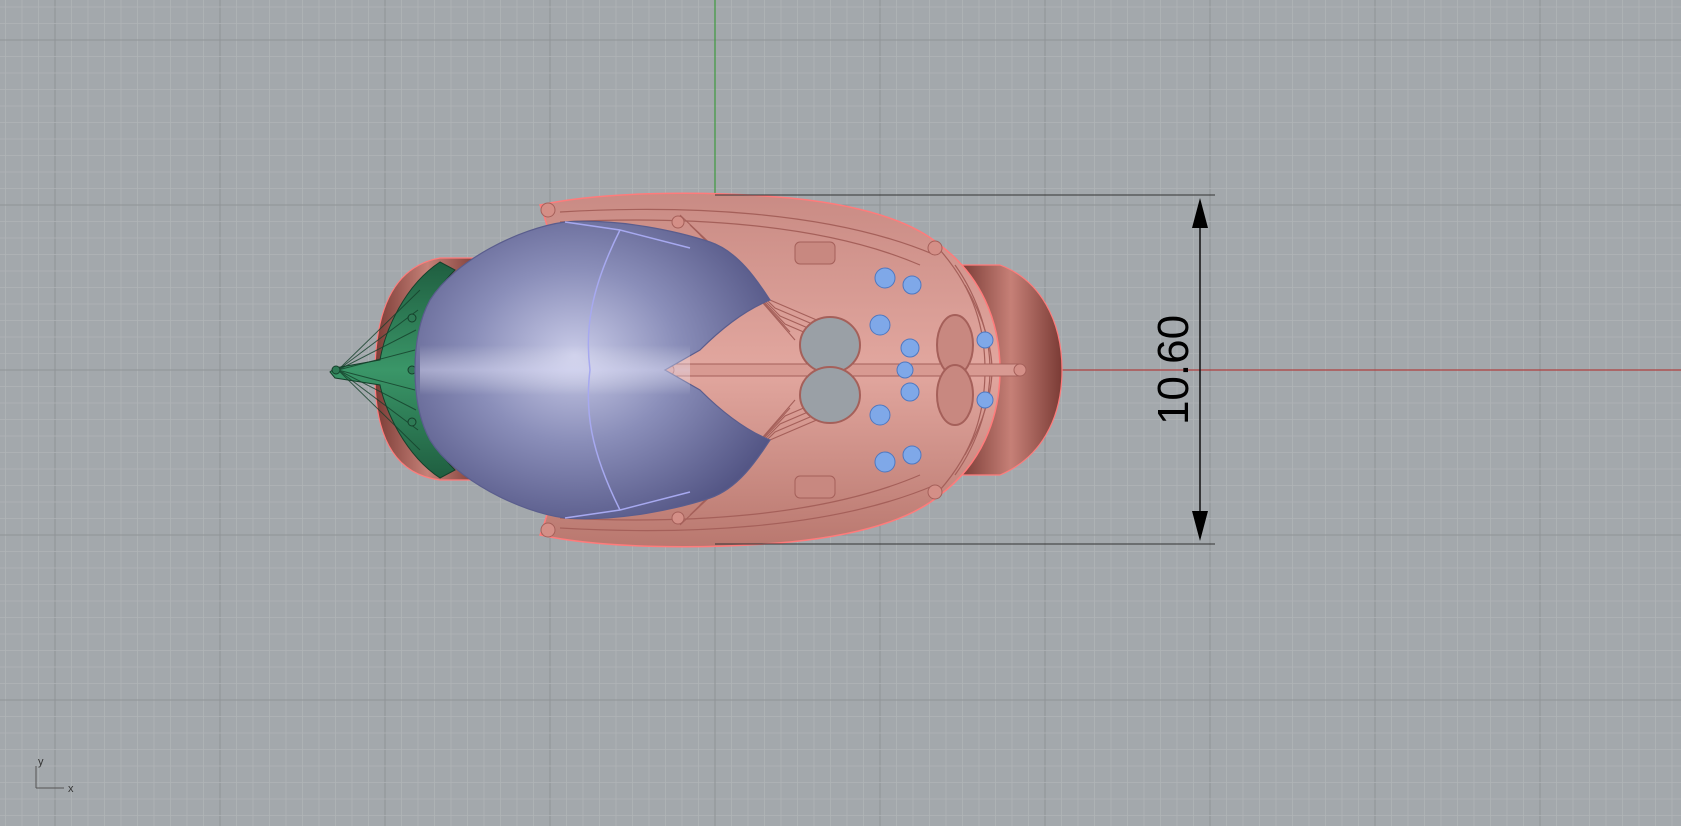 The width and height of the screenshot is (1681, 826). Describe the element at coordinates (1173, 370) in the screenshot. I see `dimension-value: 10.60` at that location.